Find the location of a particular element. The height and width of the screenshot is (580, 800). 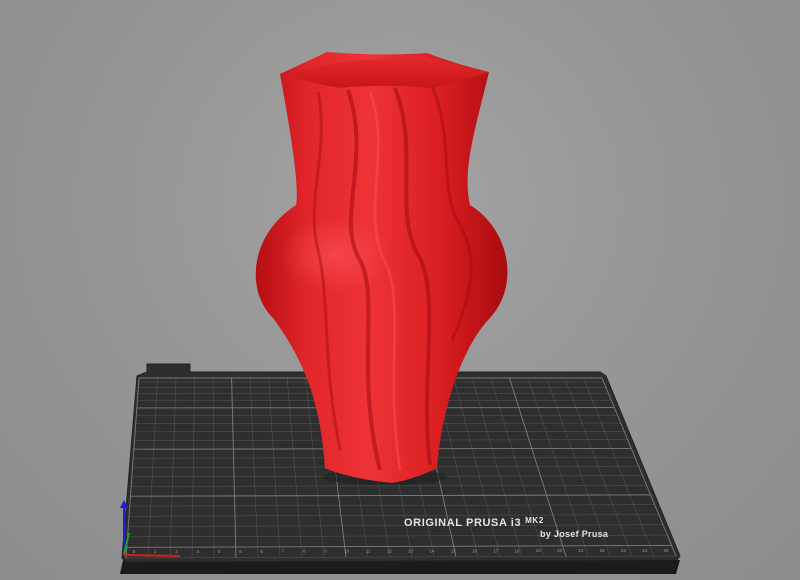

bed-tick-label: 14 is located at coordinates (432, 550).